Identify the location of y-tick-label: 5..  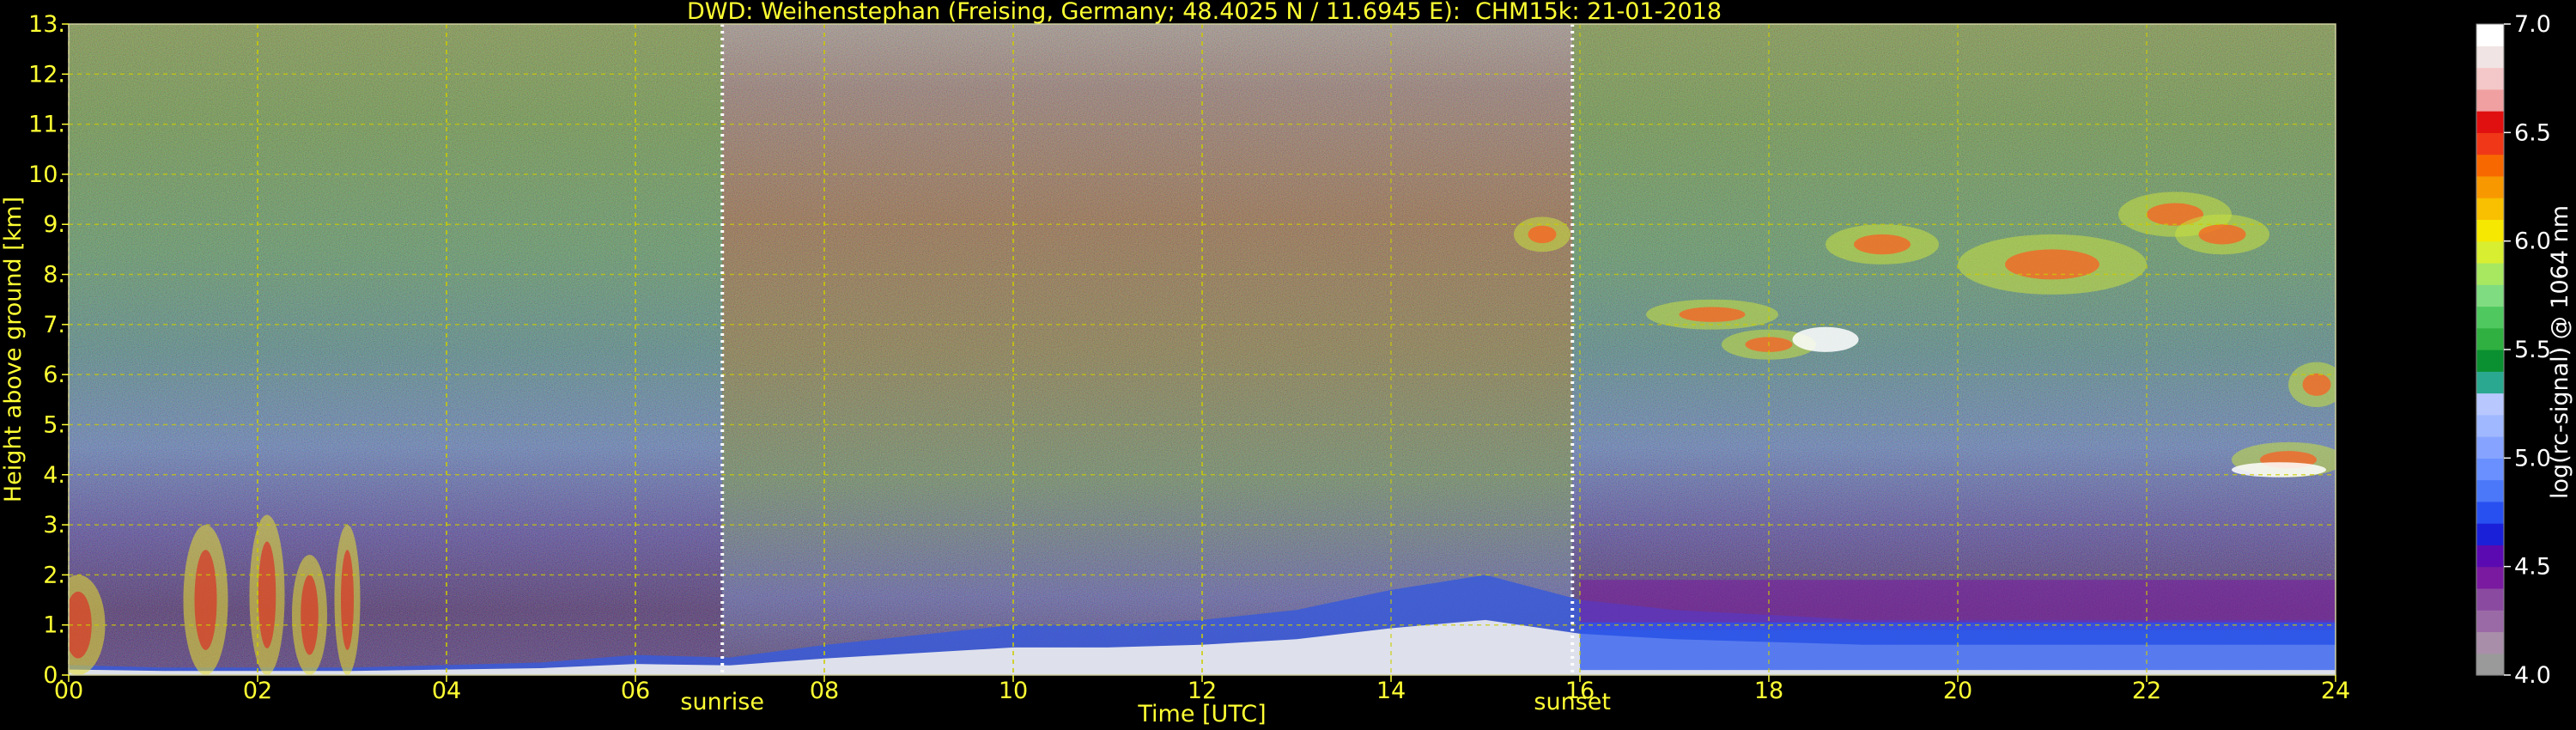
(54, 424).